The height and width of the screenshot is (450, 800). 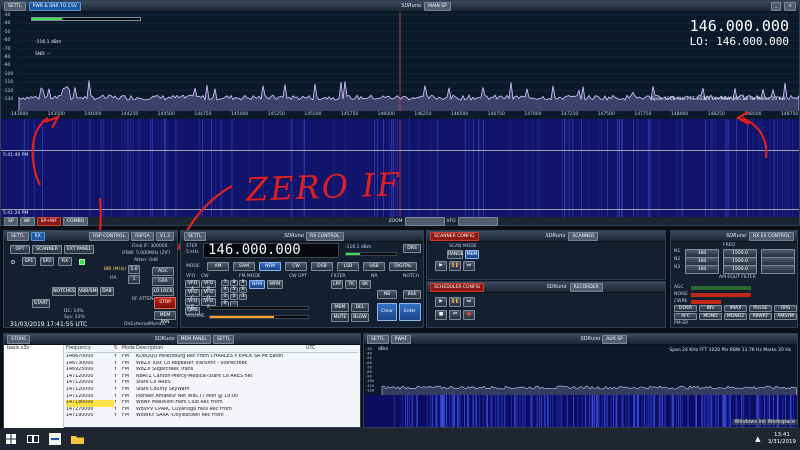 I want to click on rxex-afc-button: AFC, so click(x=685, y=316).